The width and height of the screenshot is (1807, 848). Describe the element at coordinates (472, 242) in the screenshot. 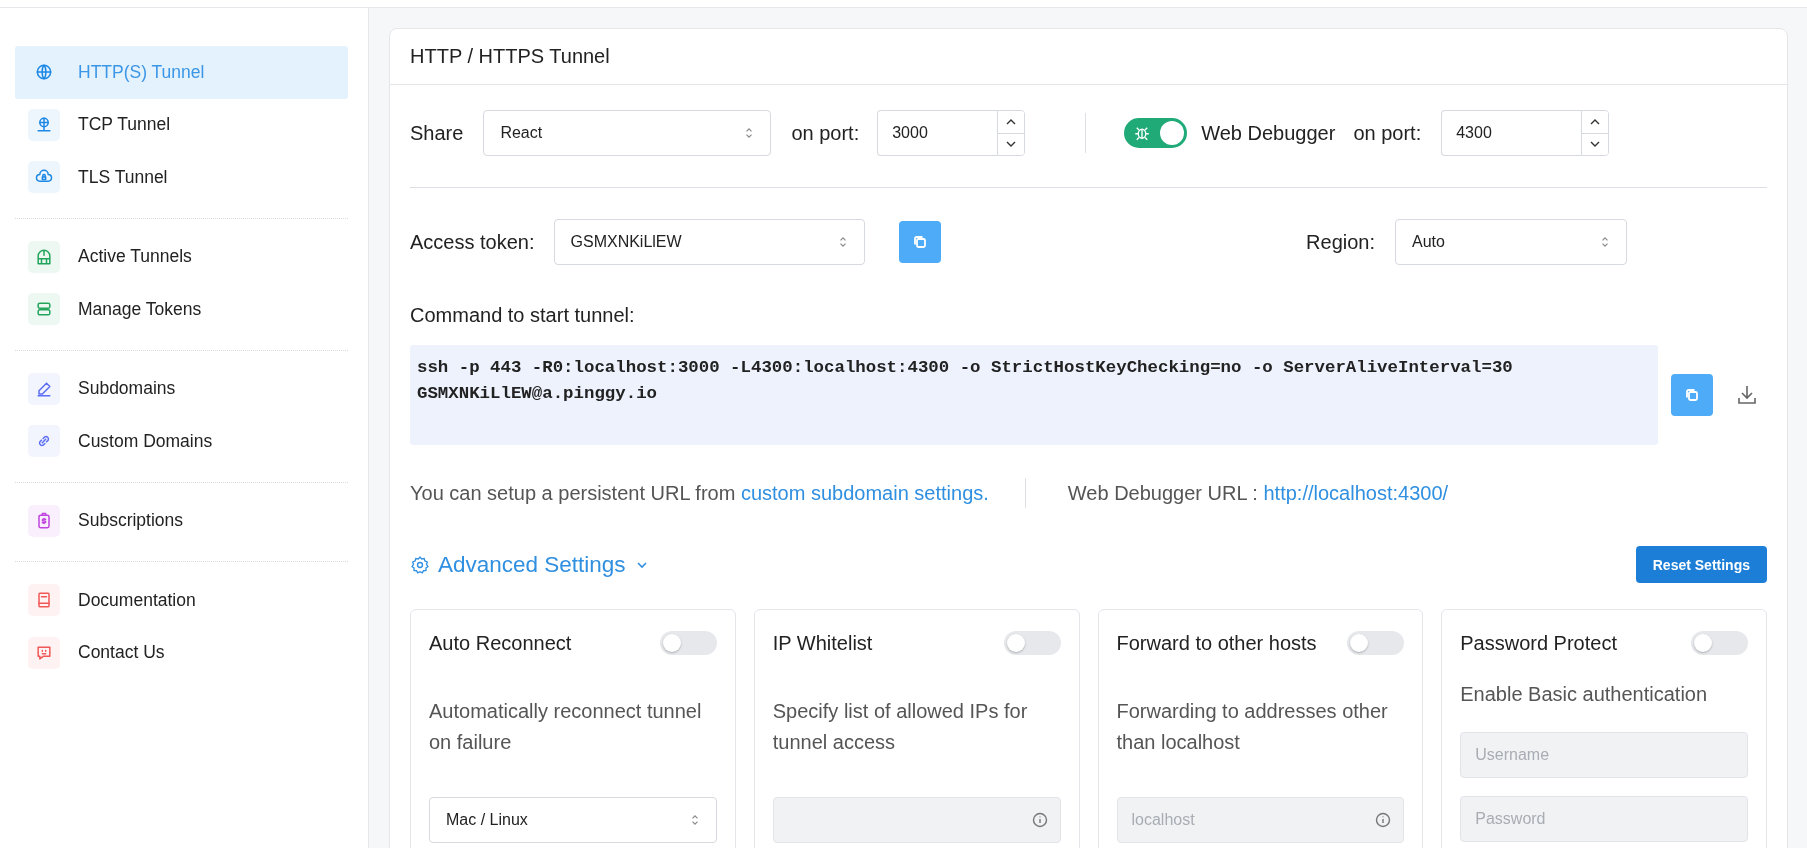

I see `field-label: Access token:` at that location.